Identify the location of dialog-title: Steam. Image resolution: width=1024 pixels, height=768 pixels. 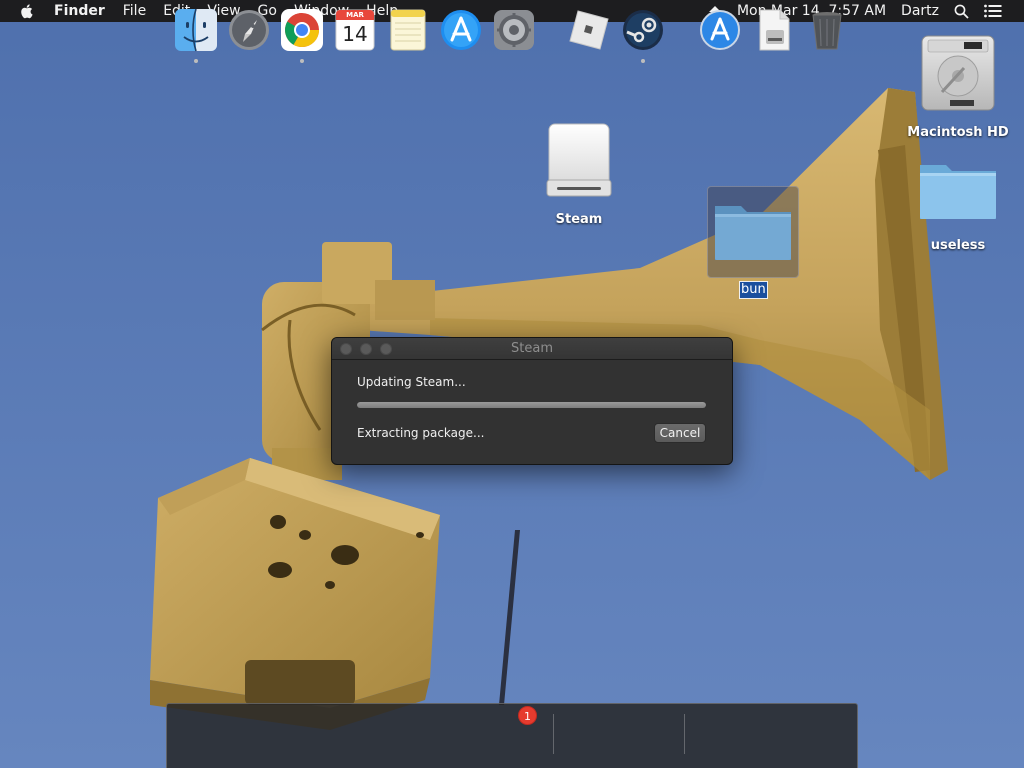
(532, 348).